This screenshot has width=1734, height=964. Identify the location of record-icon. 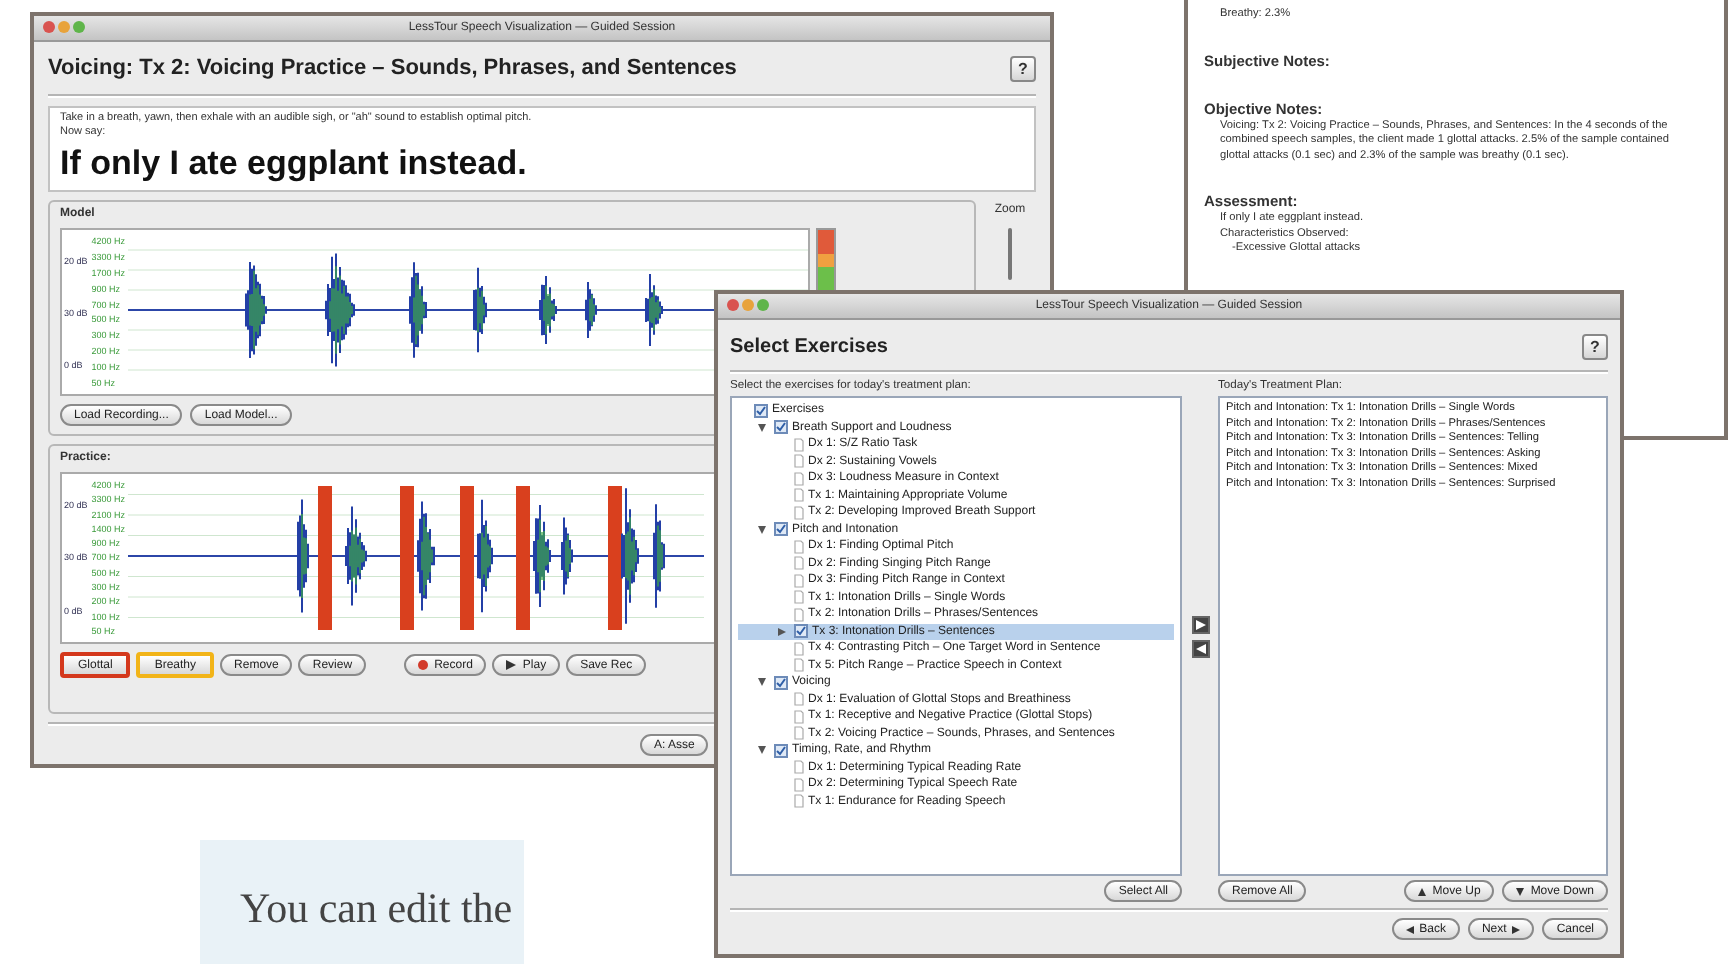
(423, 665).